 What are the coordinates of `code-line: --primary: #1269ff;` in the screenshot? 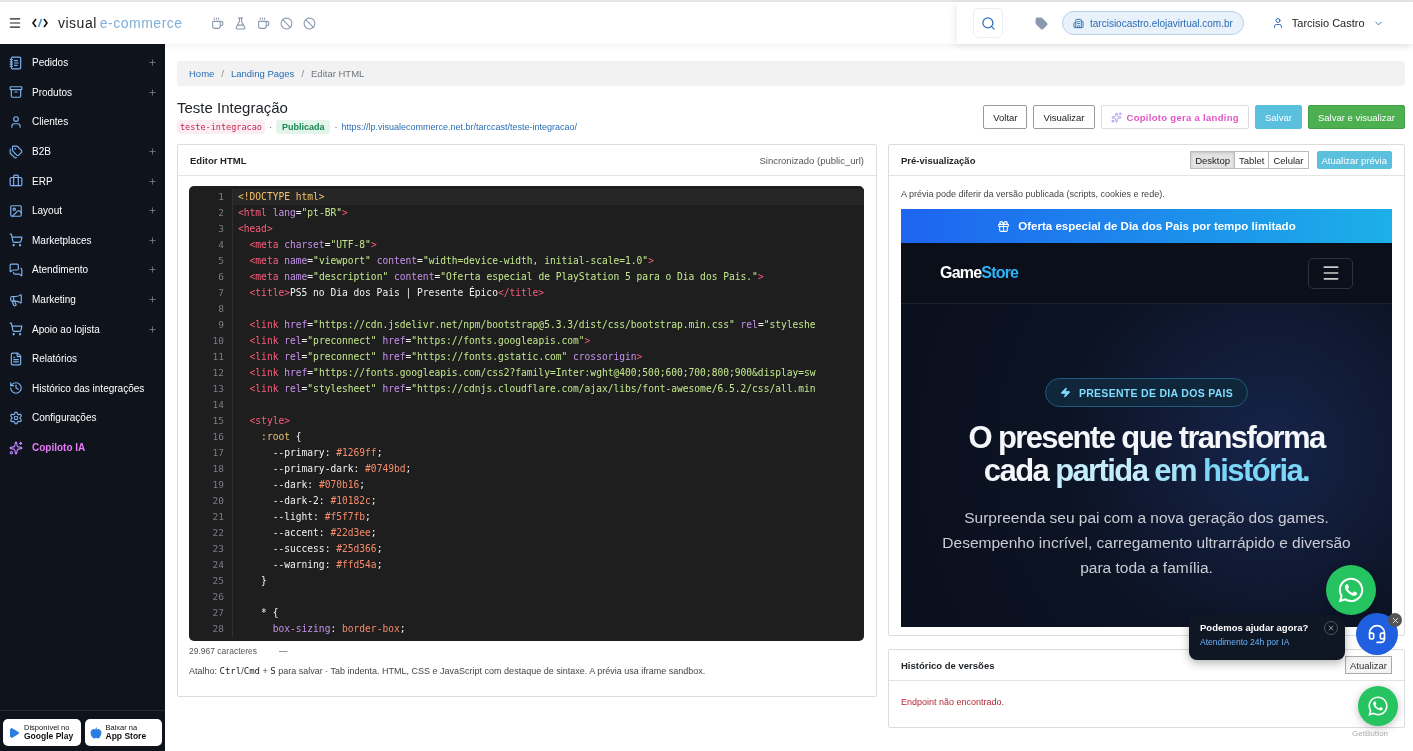 It's located at (327, 452).